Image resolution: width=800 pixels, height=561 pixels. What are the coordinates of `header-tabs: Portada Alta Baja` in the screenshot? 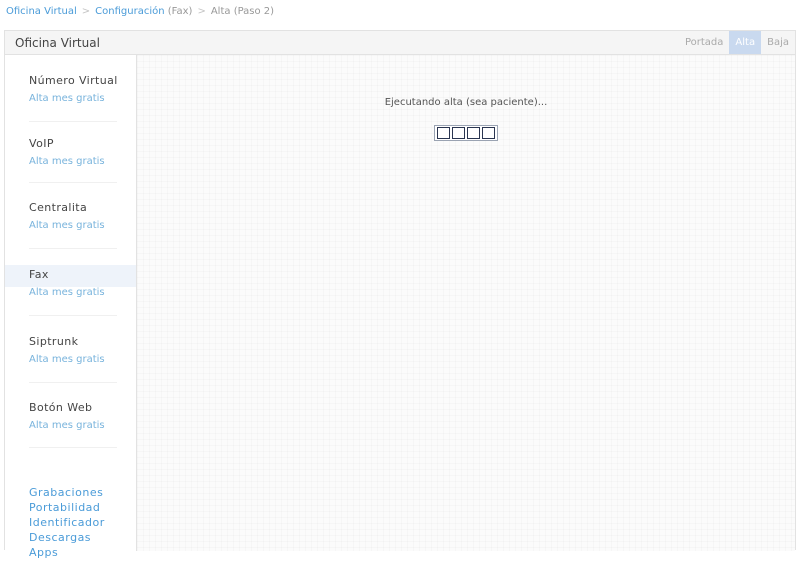 It's located at (737, 42).